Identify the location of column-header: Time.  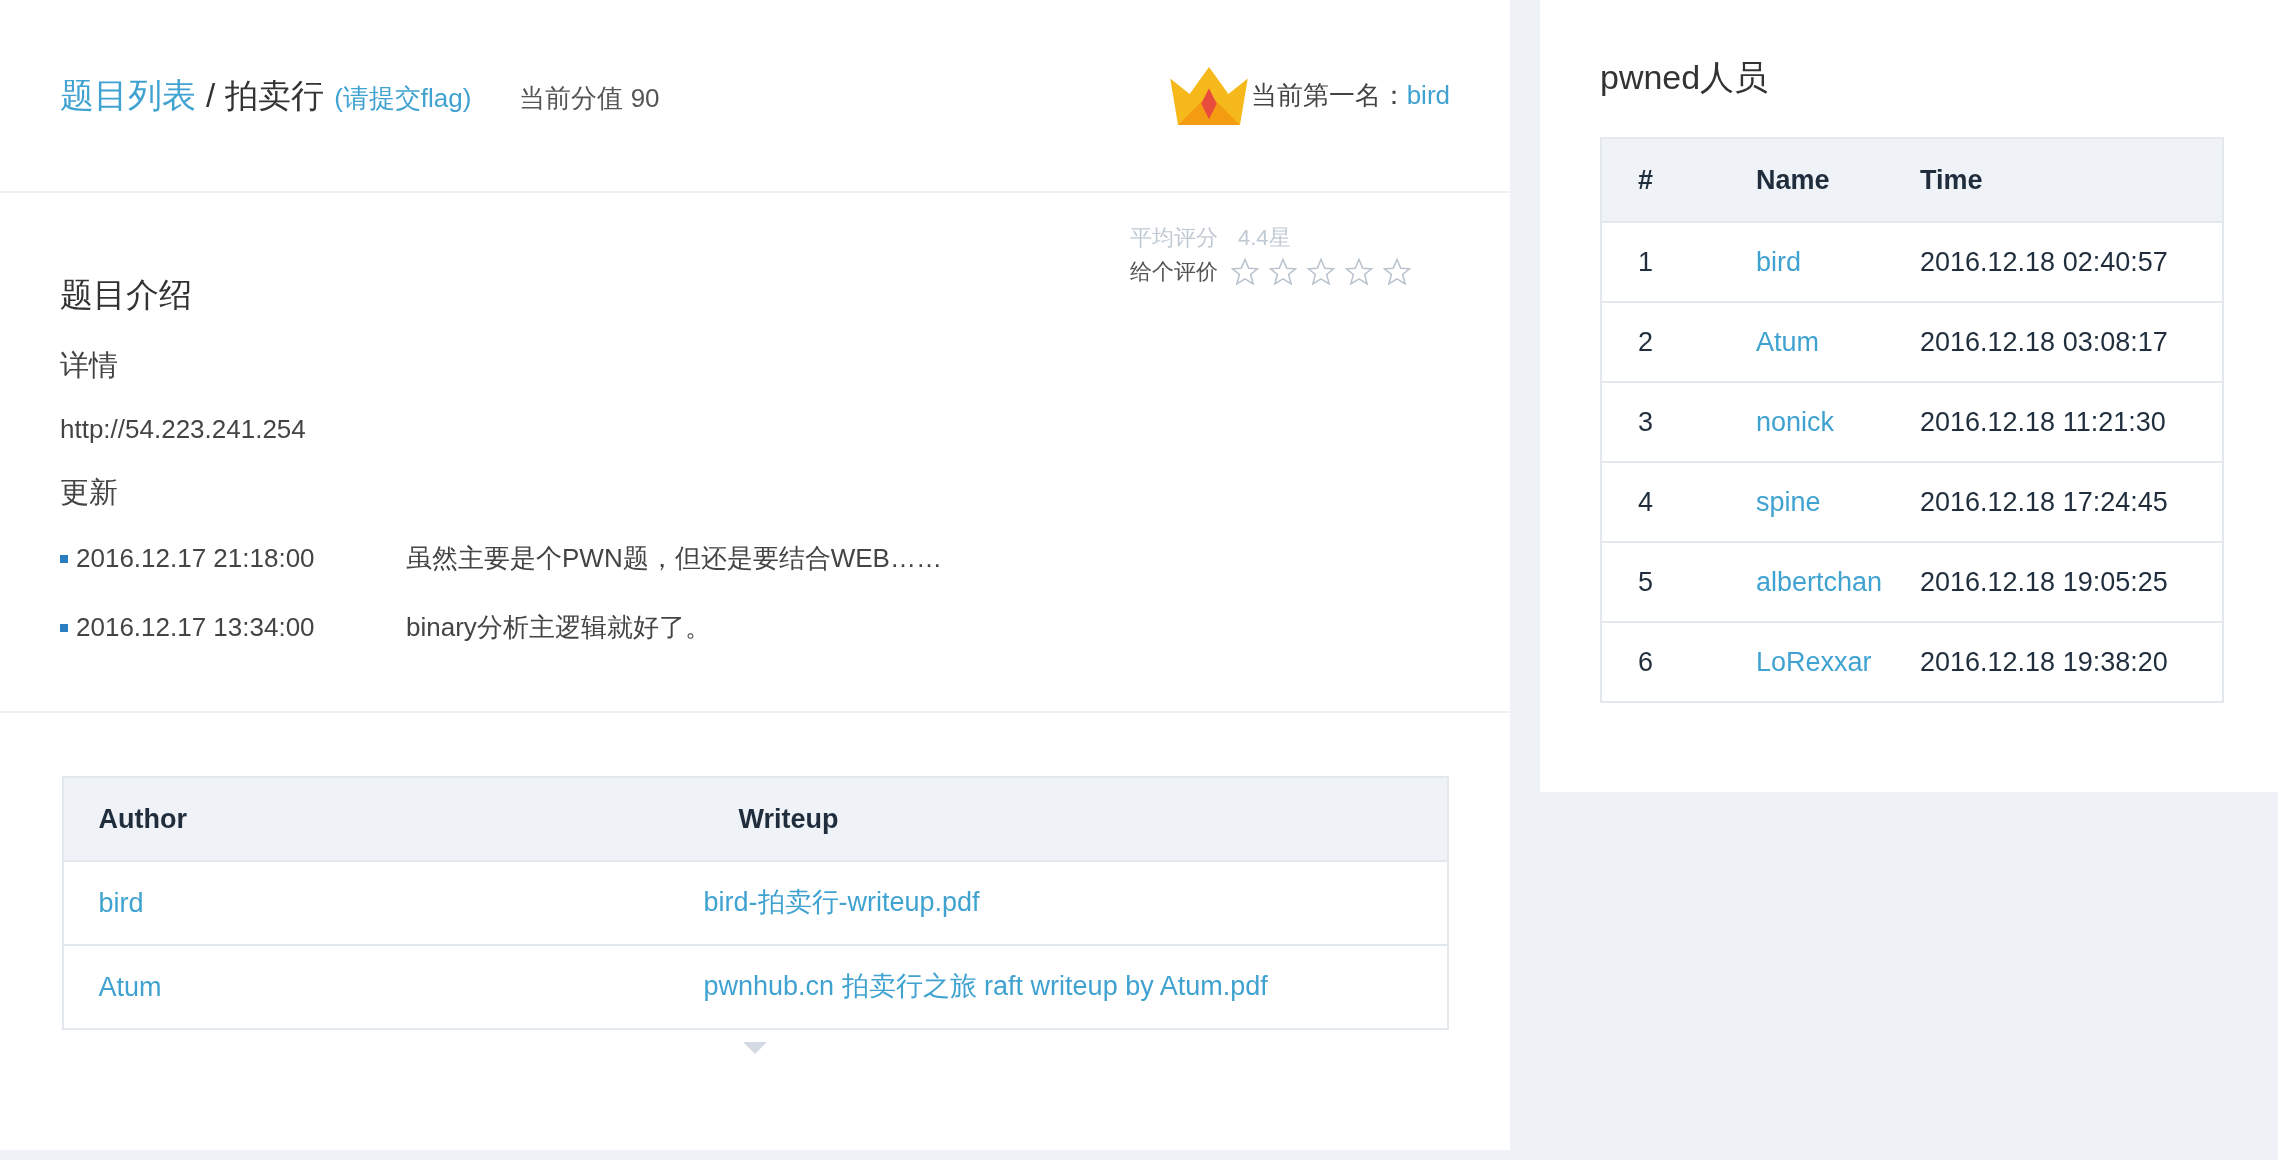
(1952, 180).